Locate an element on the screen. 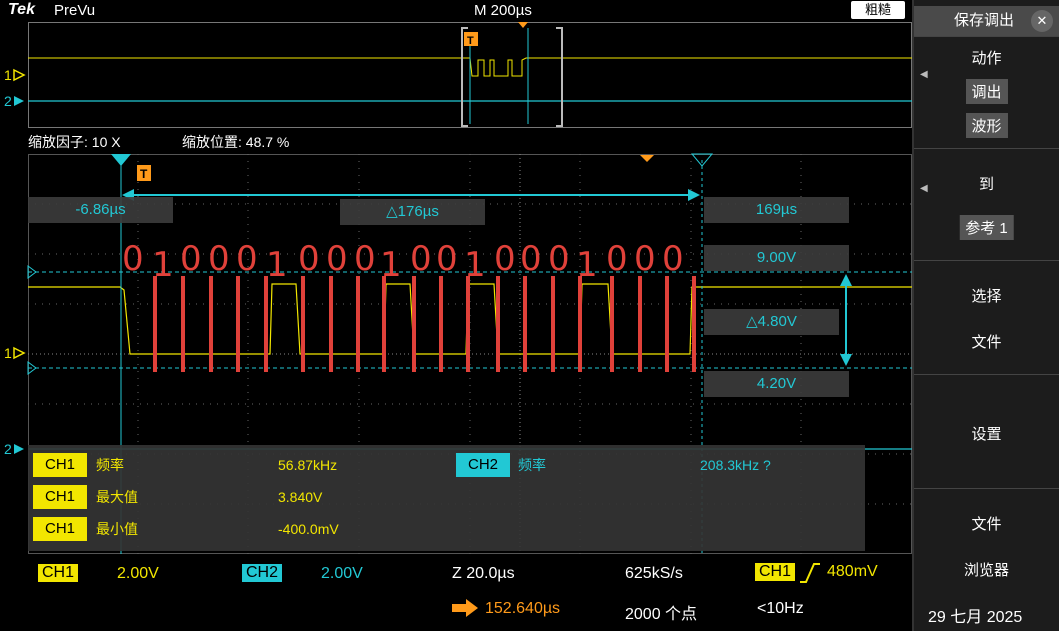 Image resolution: width=1059 pixels, height=631 pixels. measurement-value: 3.840V is located at coordinates (300, 497).